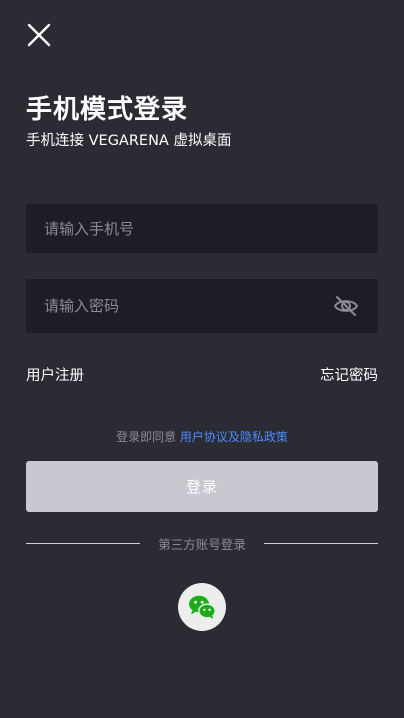  What do you see at coordinates (107, 110) in the screenshot?
I see `page-title: 手机模式登录` at bounding box center [107, 110].